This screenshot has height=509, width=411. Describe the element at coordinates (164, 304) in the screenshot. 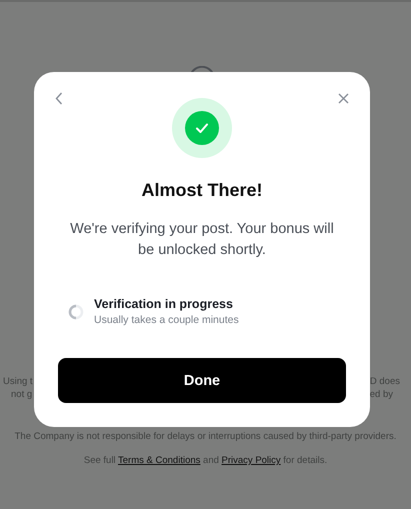

I see `status-title: Verification in progress` at that location.